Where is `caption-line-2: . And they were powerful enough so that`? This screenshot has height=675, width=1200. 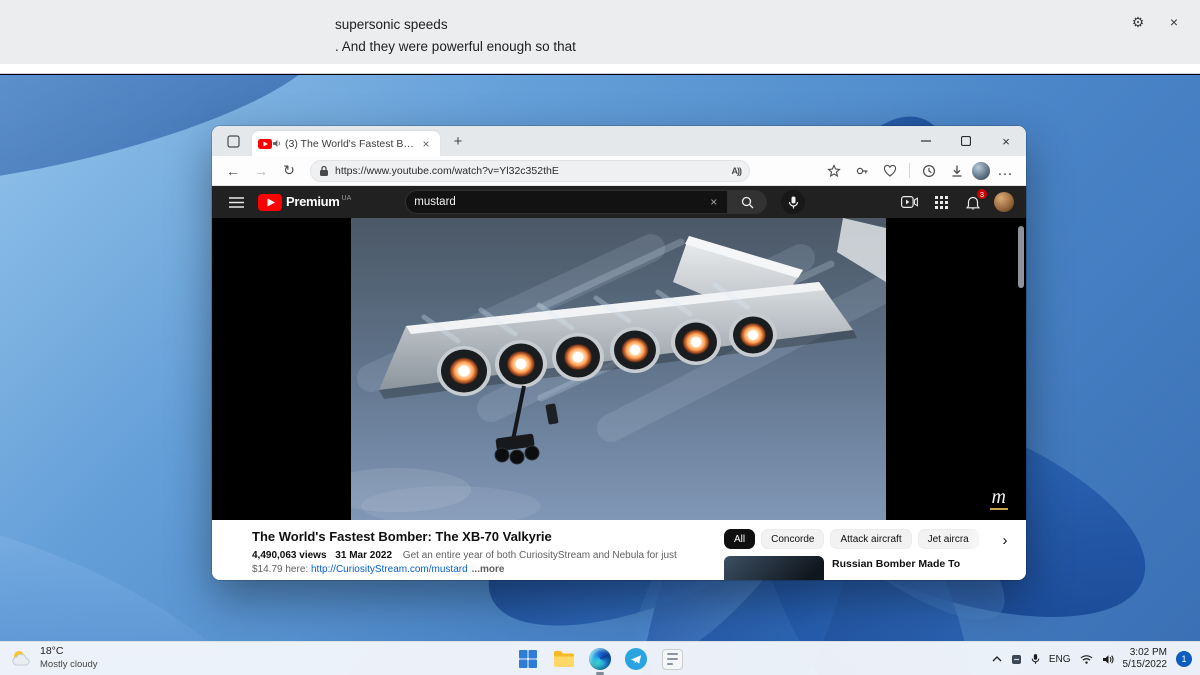
caption-line-2: . And they were powerful enough so that is located at coordinates (455, 46).